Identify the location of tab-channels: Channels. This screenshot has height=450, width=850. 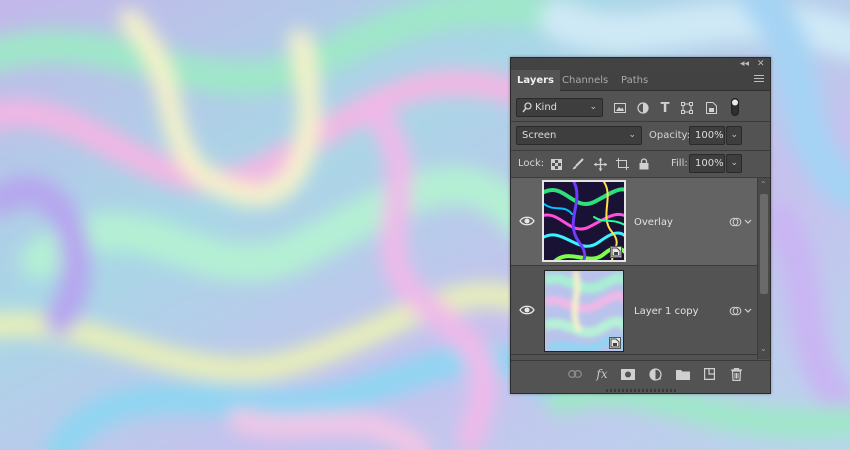
(585, 80).